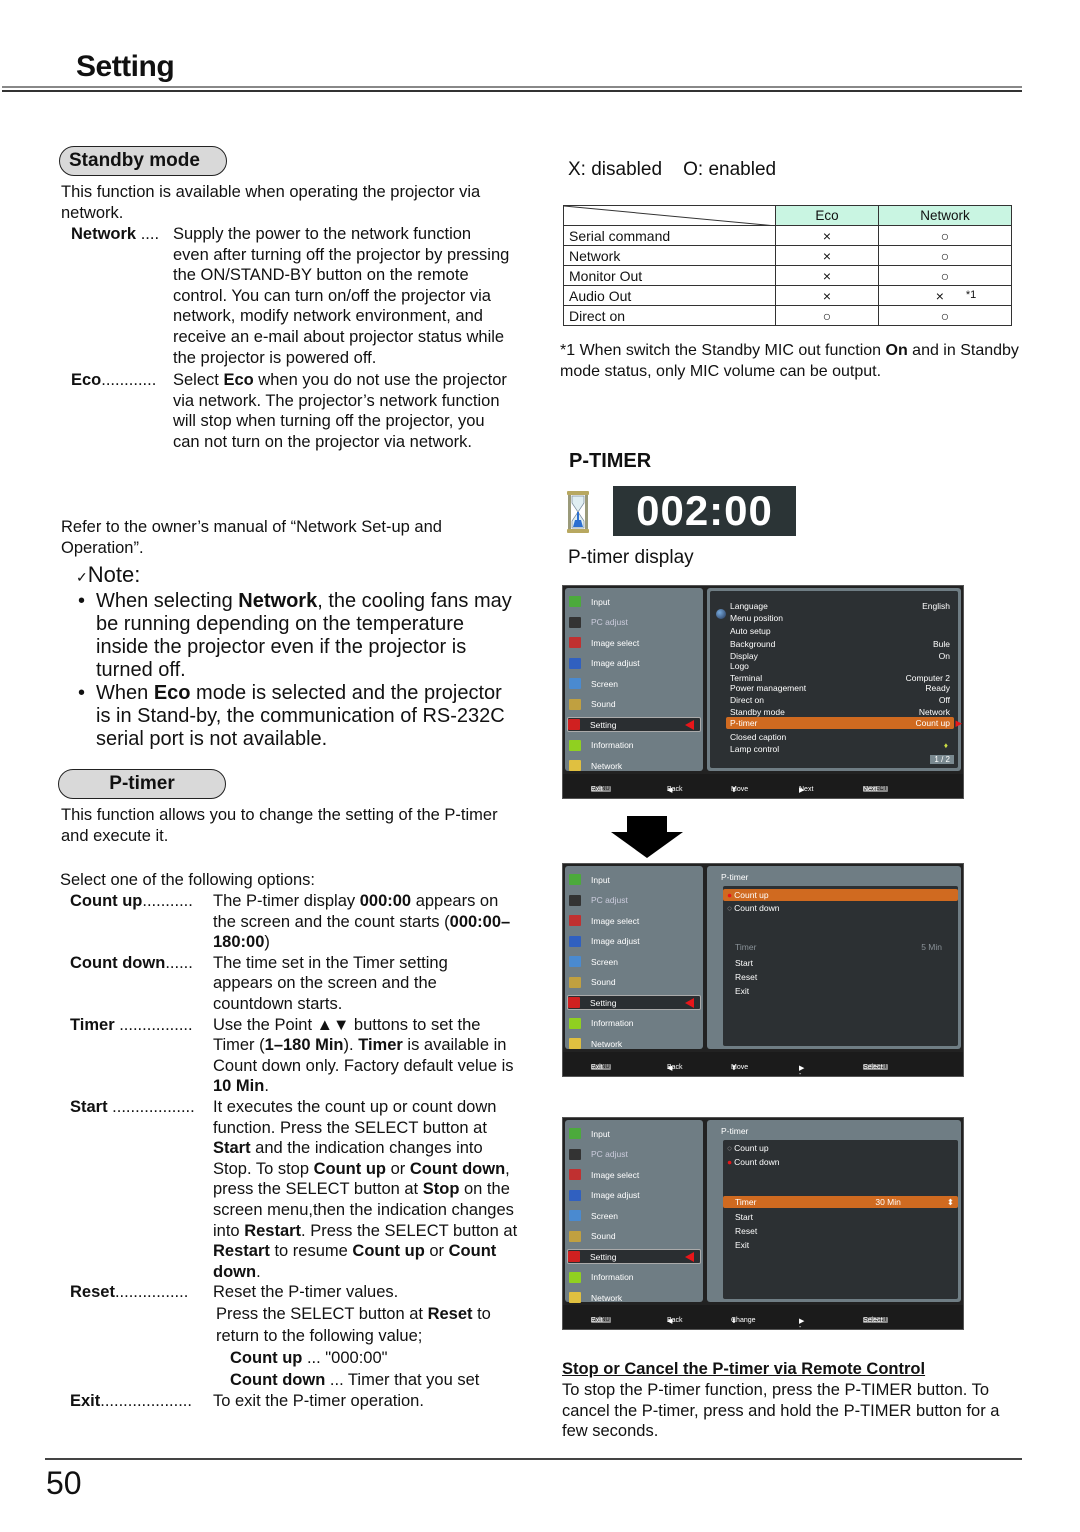 The image size is (1080, 1532). Describe the element at coordinates (840, 895) in the screenshot. I see `osd-option-count-up: ● Count up` at that location.